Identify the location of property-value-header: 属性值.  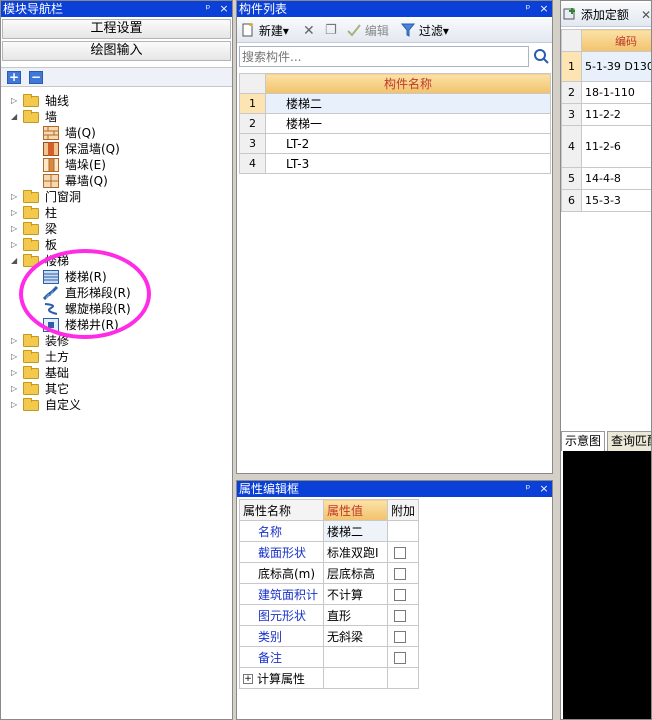
(355, 510).